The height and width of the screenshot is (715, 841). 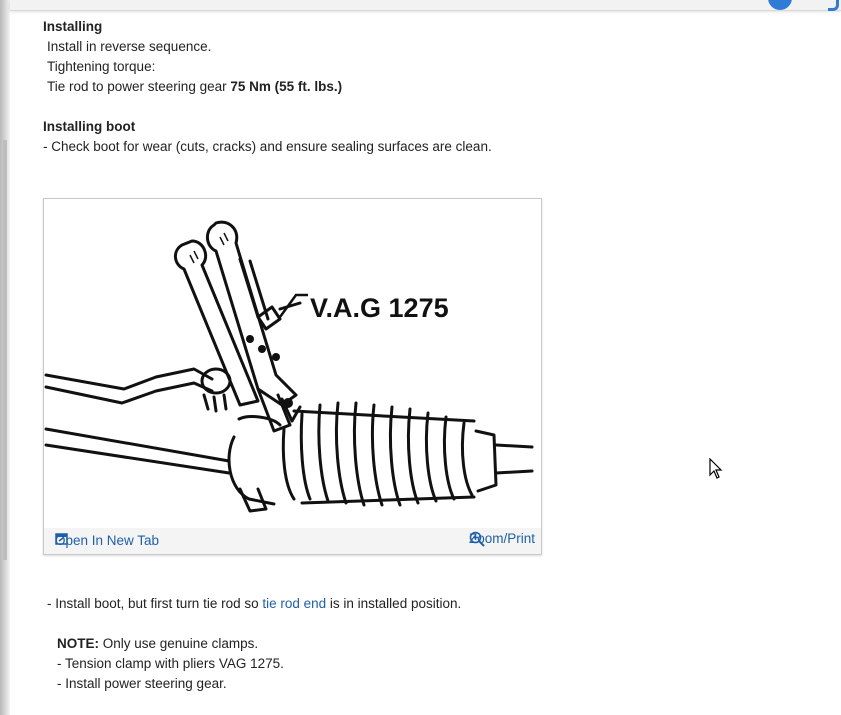 What do you see at coordinates (780, 5) in the screenshot?
I see `profile-icon` at bounding box center [780, 5].